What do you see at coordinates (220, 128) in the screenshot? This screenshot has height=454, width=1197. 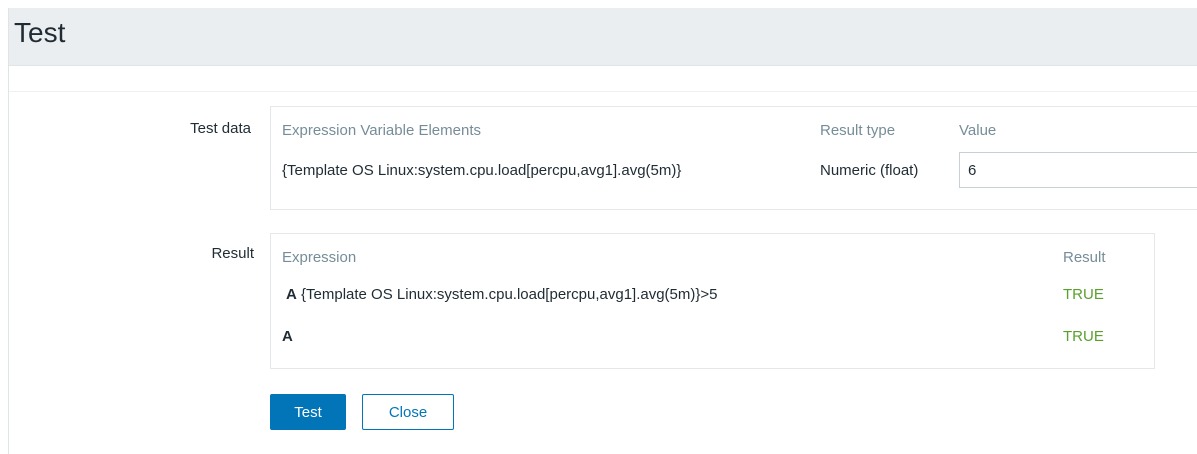 I see `test-data-label: Test data` at bounding box center [220, 128].